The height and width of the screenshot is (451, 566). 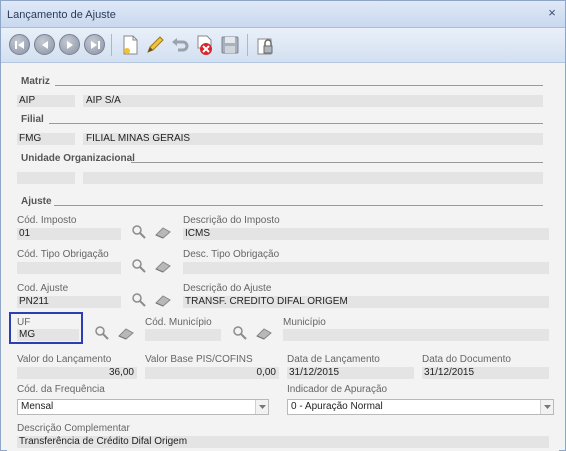 I want to click on cod-frequencia-label: Cód. da Frequência, so click(x=61, y=389).